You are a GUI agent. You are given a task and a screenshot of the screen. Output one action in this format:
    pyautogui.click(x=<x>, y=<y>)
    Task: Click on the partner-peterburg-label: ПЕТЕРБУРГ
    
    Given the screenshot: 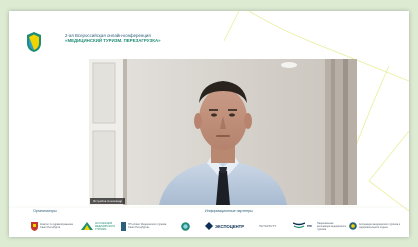 What is the action you would take?
    pyautogui.click(x=268, y=226)
    